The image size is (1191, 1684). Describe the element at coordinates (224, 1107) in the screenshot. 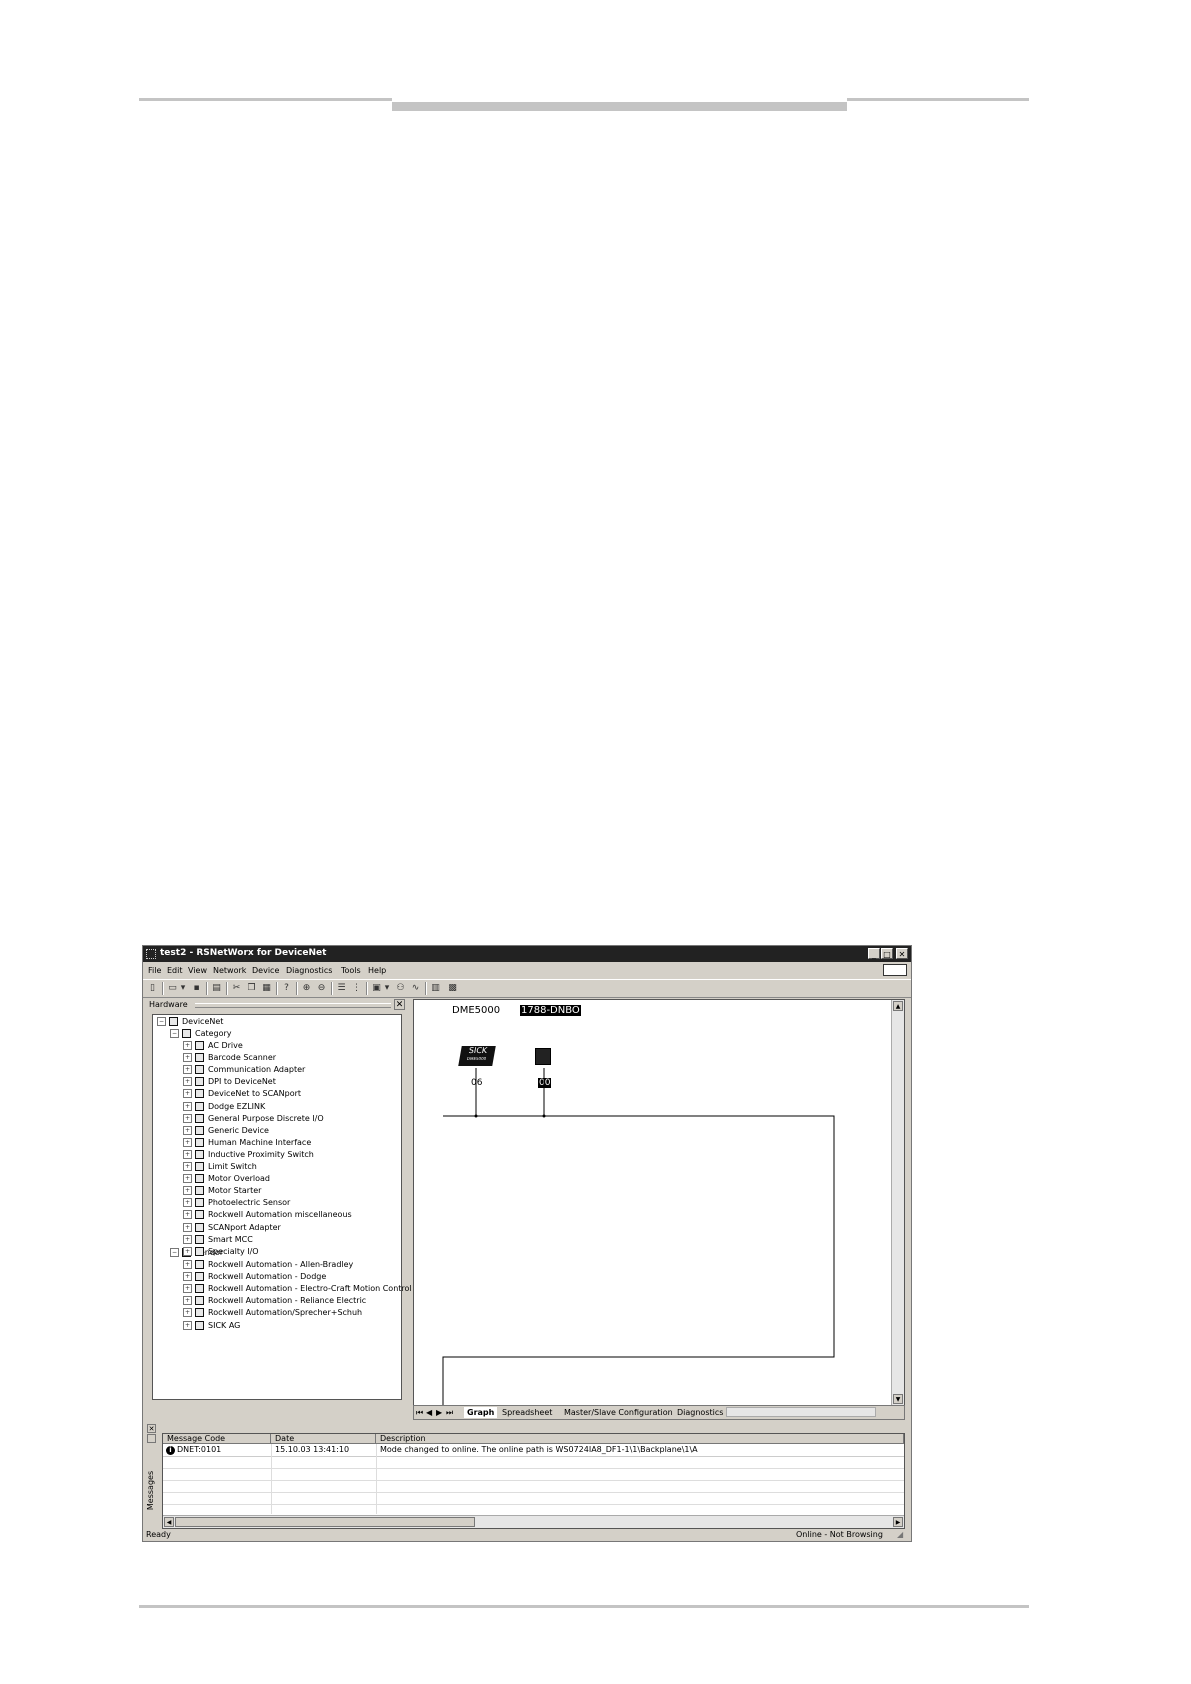

I see `tree-node-category-item: + Dodge EZLINK` at that location.